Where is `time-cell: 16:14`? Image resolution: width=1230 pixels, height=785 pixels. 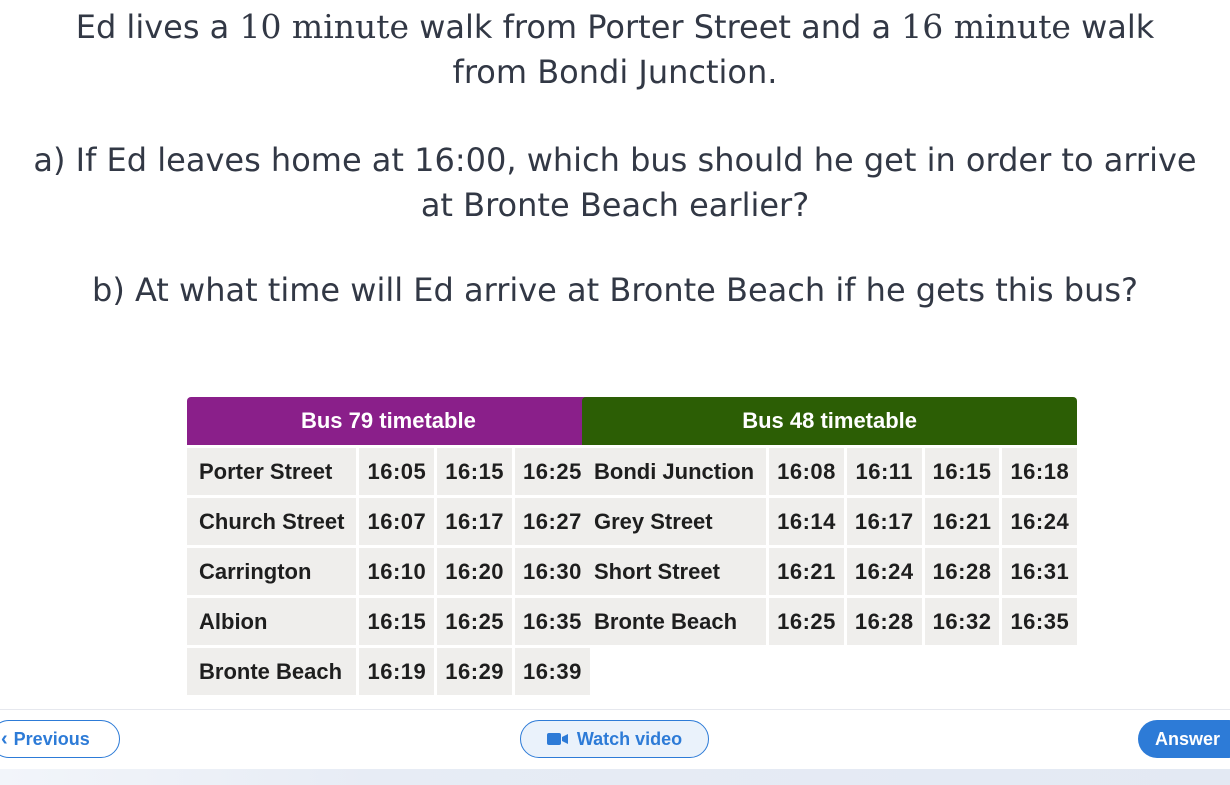 time-cell: 16:14 is located at coordinates (806, 521).